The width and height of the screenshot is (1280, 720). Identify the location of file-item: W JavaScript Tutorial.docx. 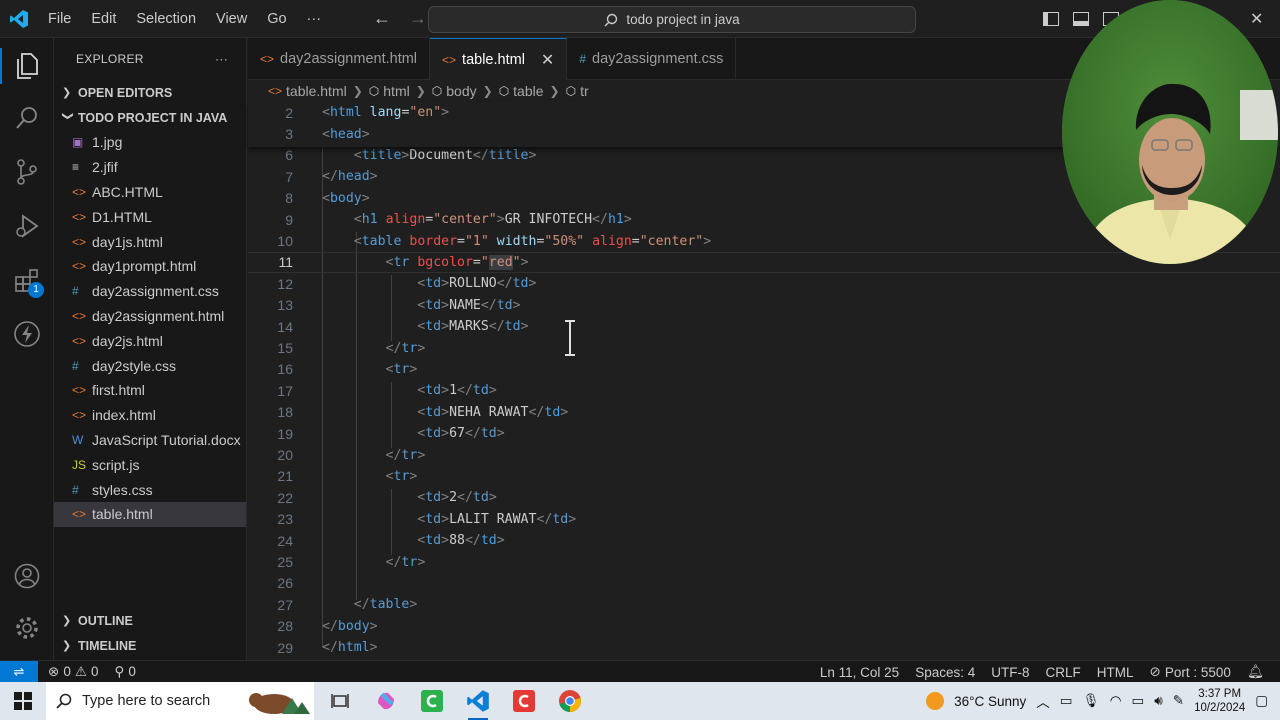
(150, 440).